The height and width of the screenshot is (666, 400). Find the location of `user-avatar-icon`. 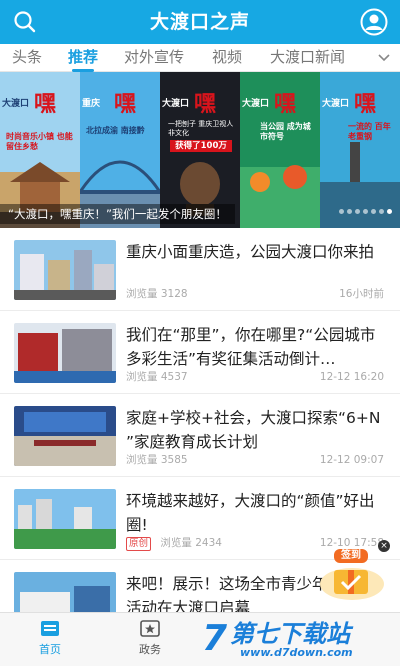

user-avatar-icon is located at coordinates (374, 22).